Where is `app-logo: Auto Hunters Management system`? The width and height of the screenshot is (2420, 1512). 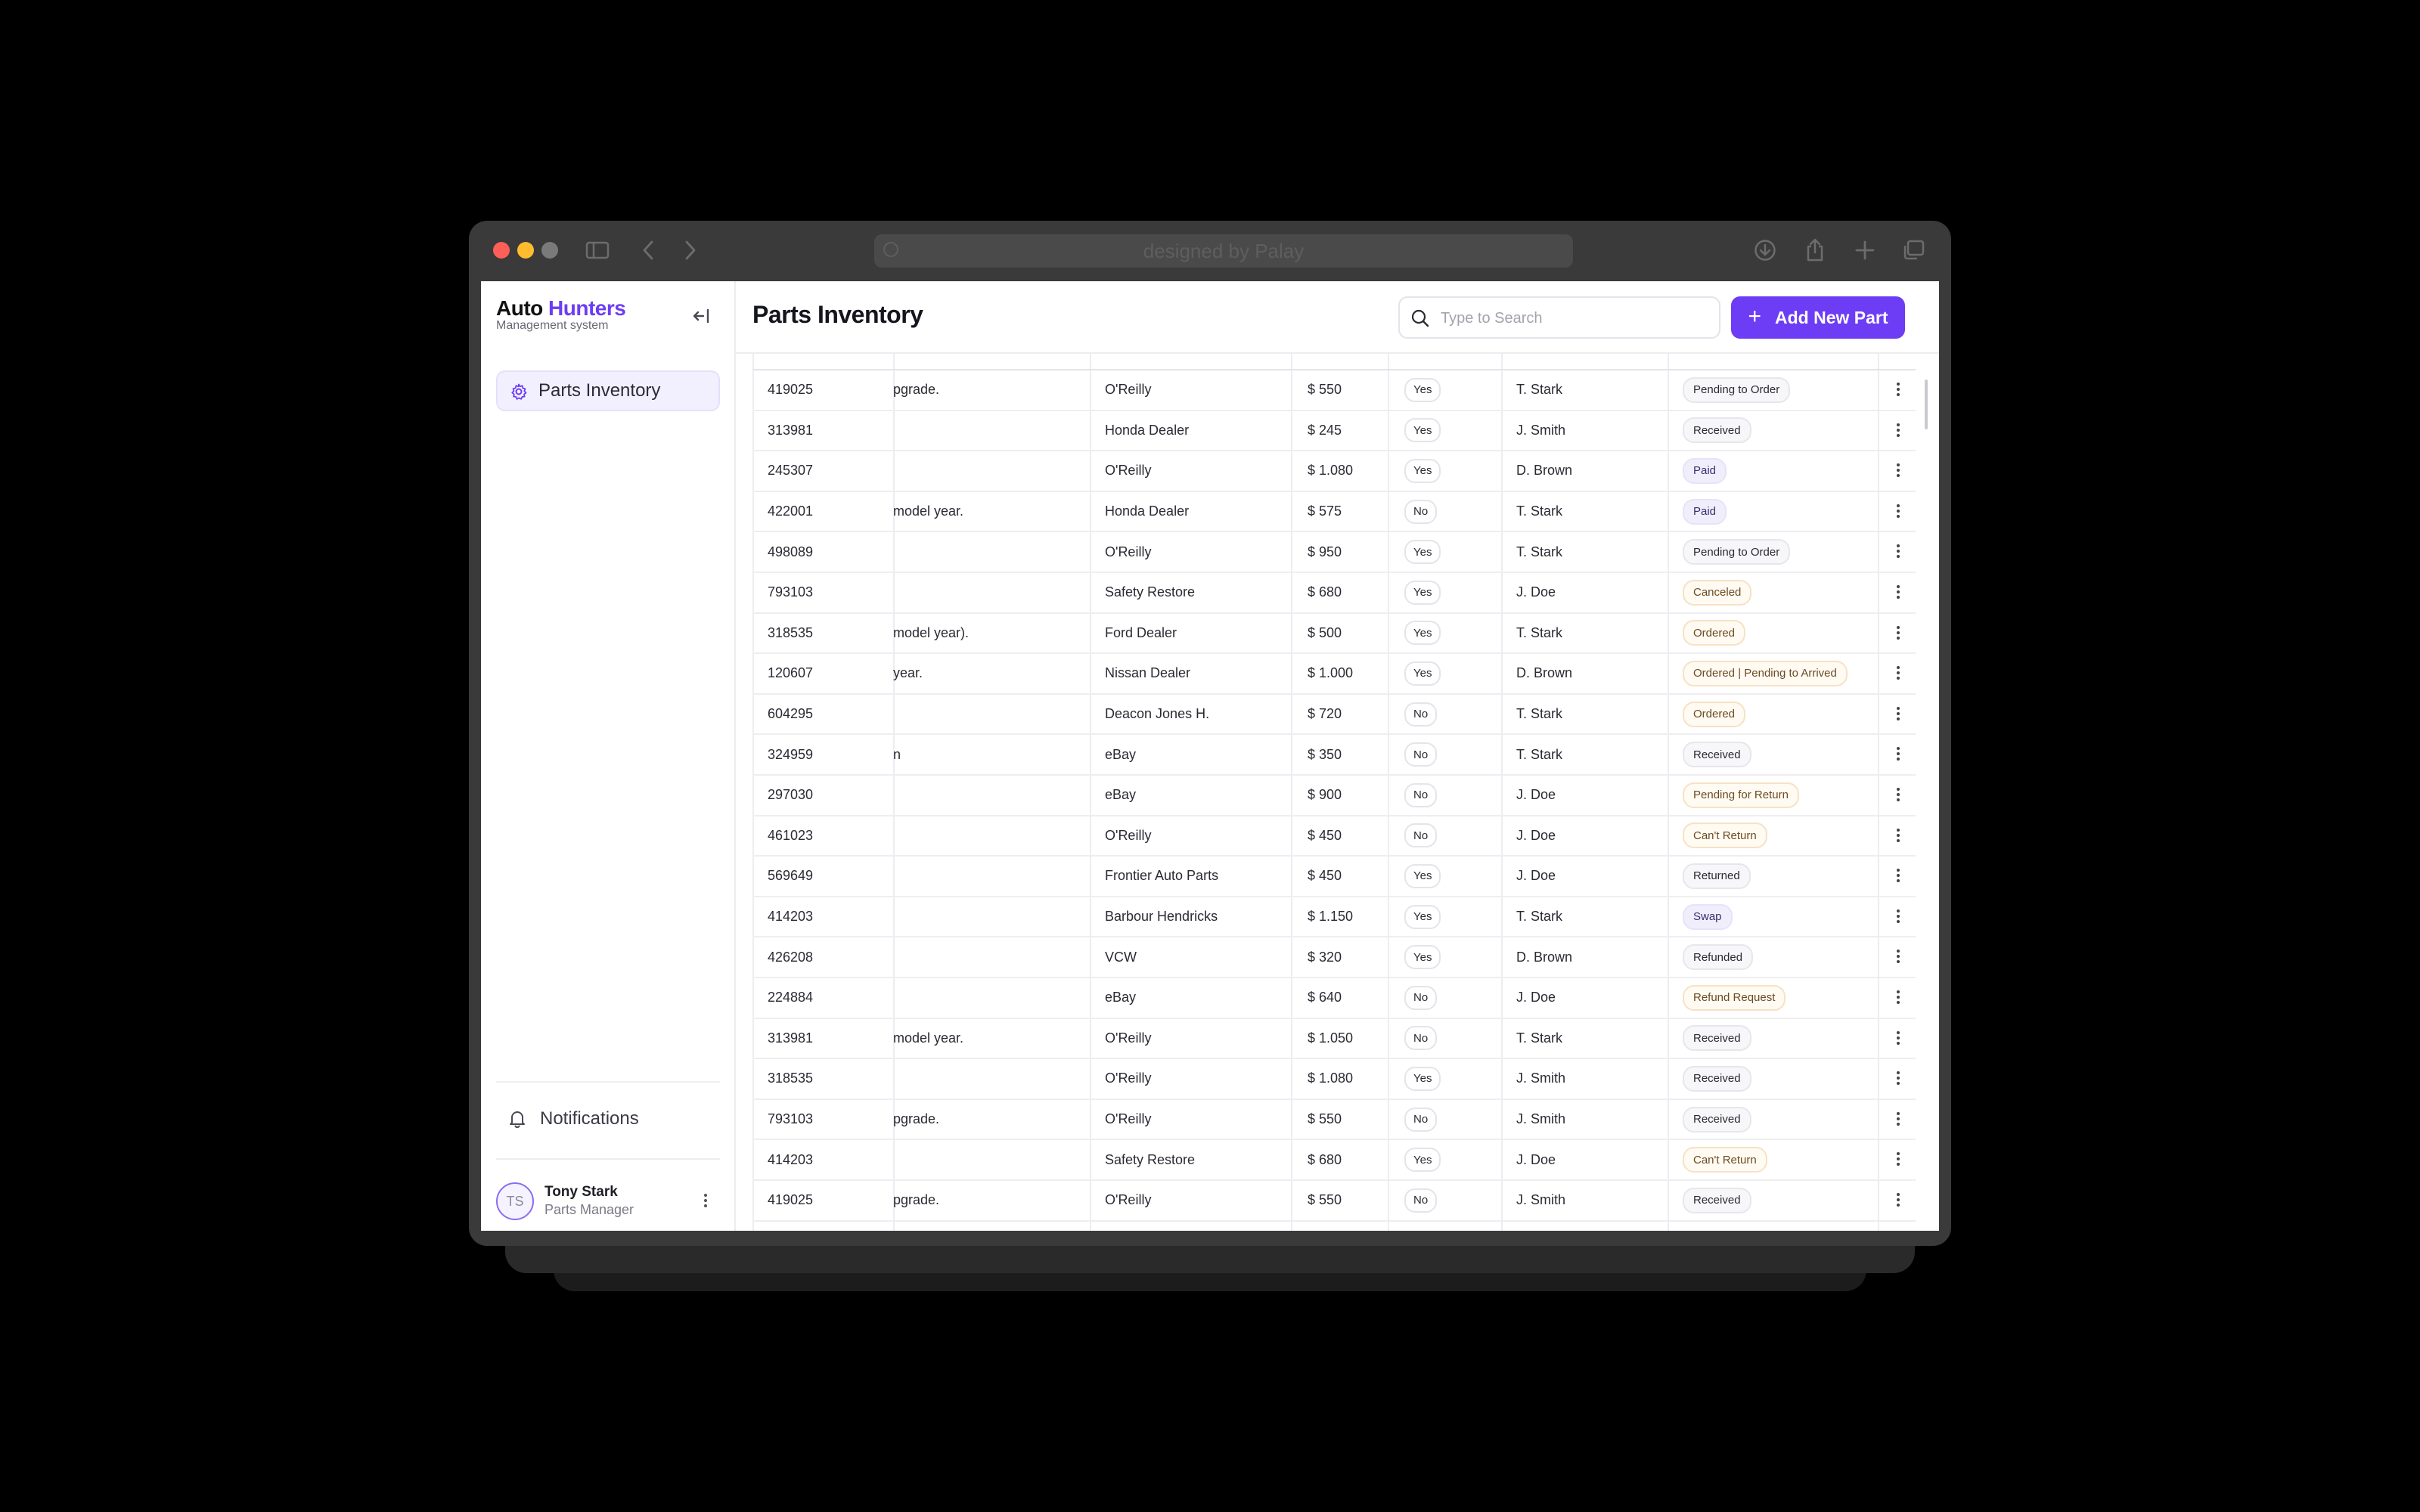 app-logo: Auto Hunters Management system is located at coordinates (561, 315).